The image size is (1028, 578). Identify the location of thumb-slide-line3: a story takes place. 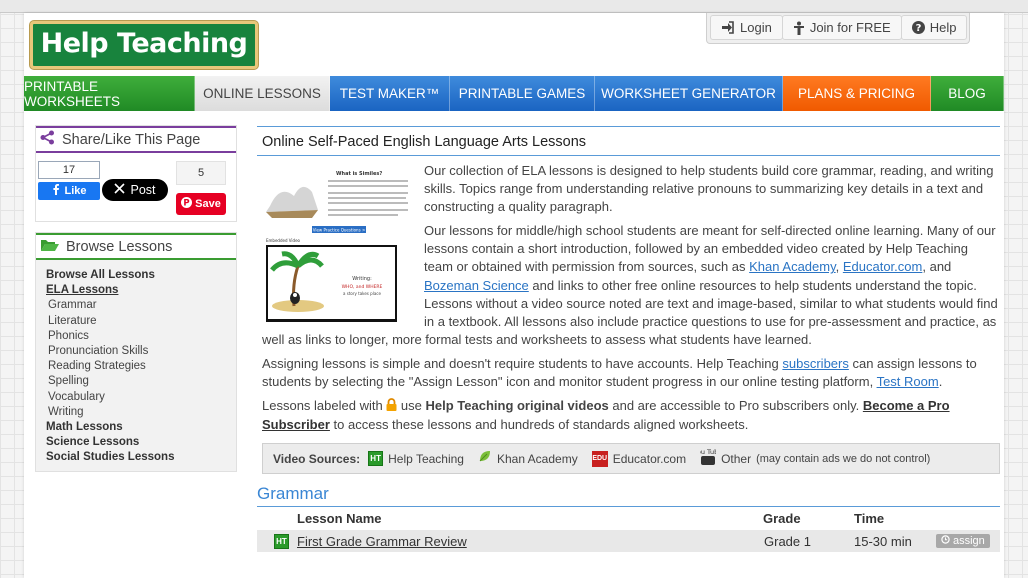
(362, 293).